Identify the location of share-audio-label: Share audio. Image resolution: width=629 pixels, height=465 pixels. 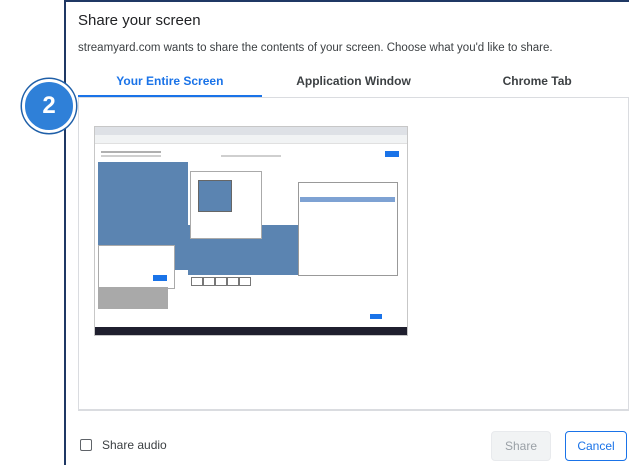
(134, 445).